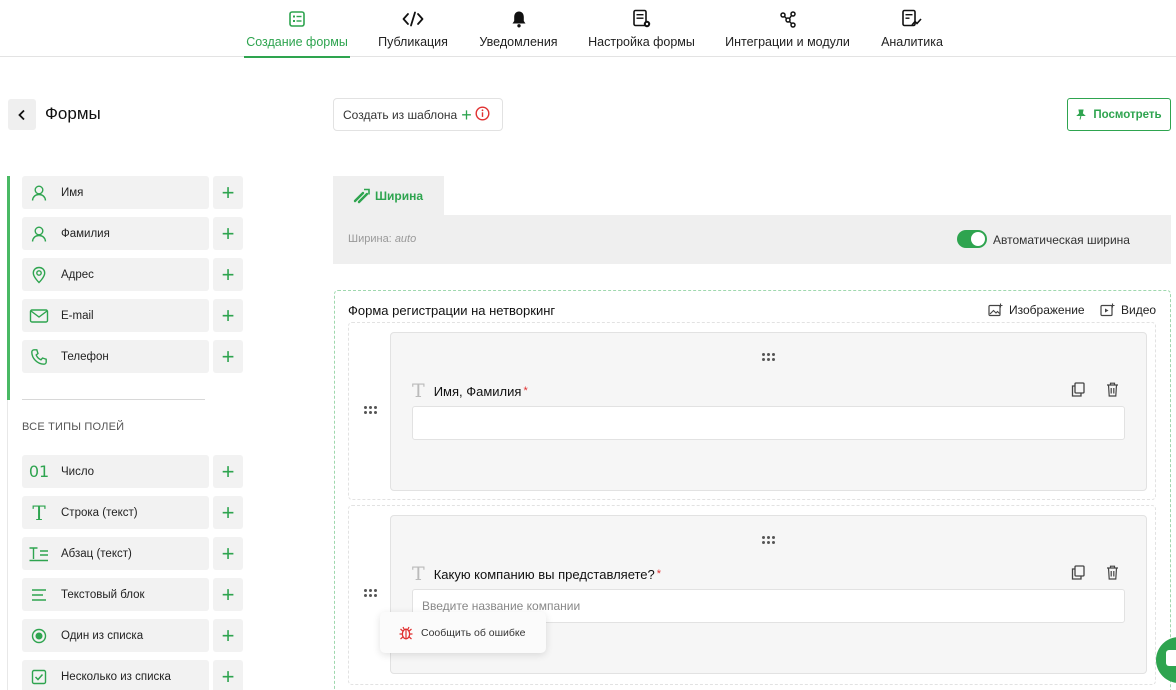 Image resolution: width=1176 pixels, height=690 pixels. I want to click on width-tab-label: Ширина, so click(399, 195).